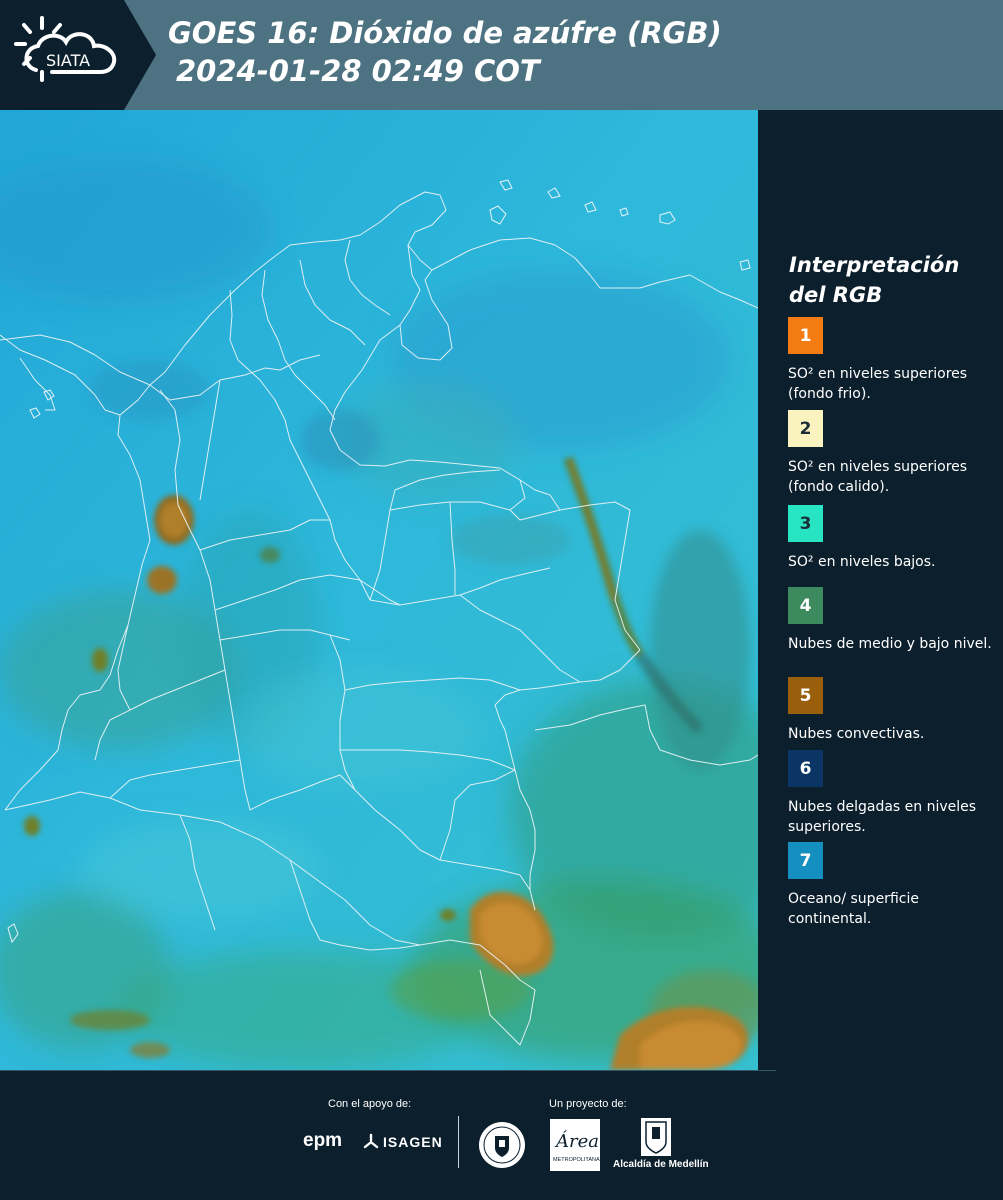 This screenshot has height=1200, width=1003. Describe the element at coordinates (805, 695) in the screenshot. I see `legend-swatch-5: 5` at that location.